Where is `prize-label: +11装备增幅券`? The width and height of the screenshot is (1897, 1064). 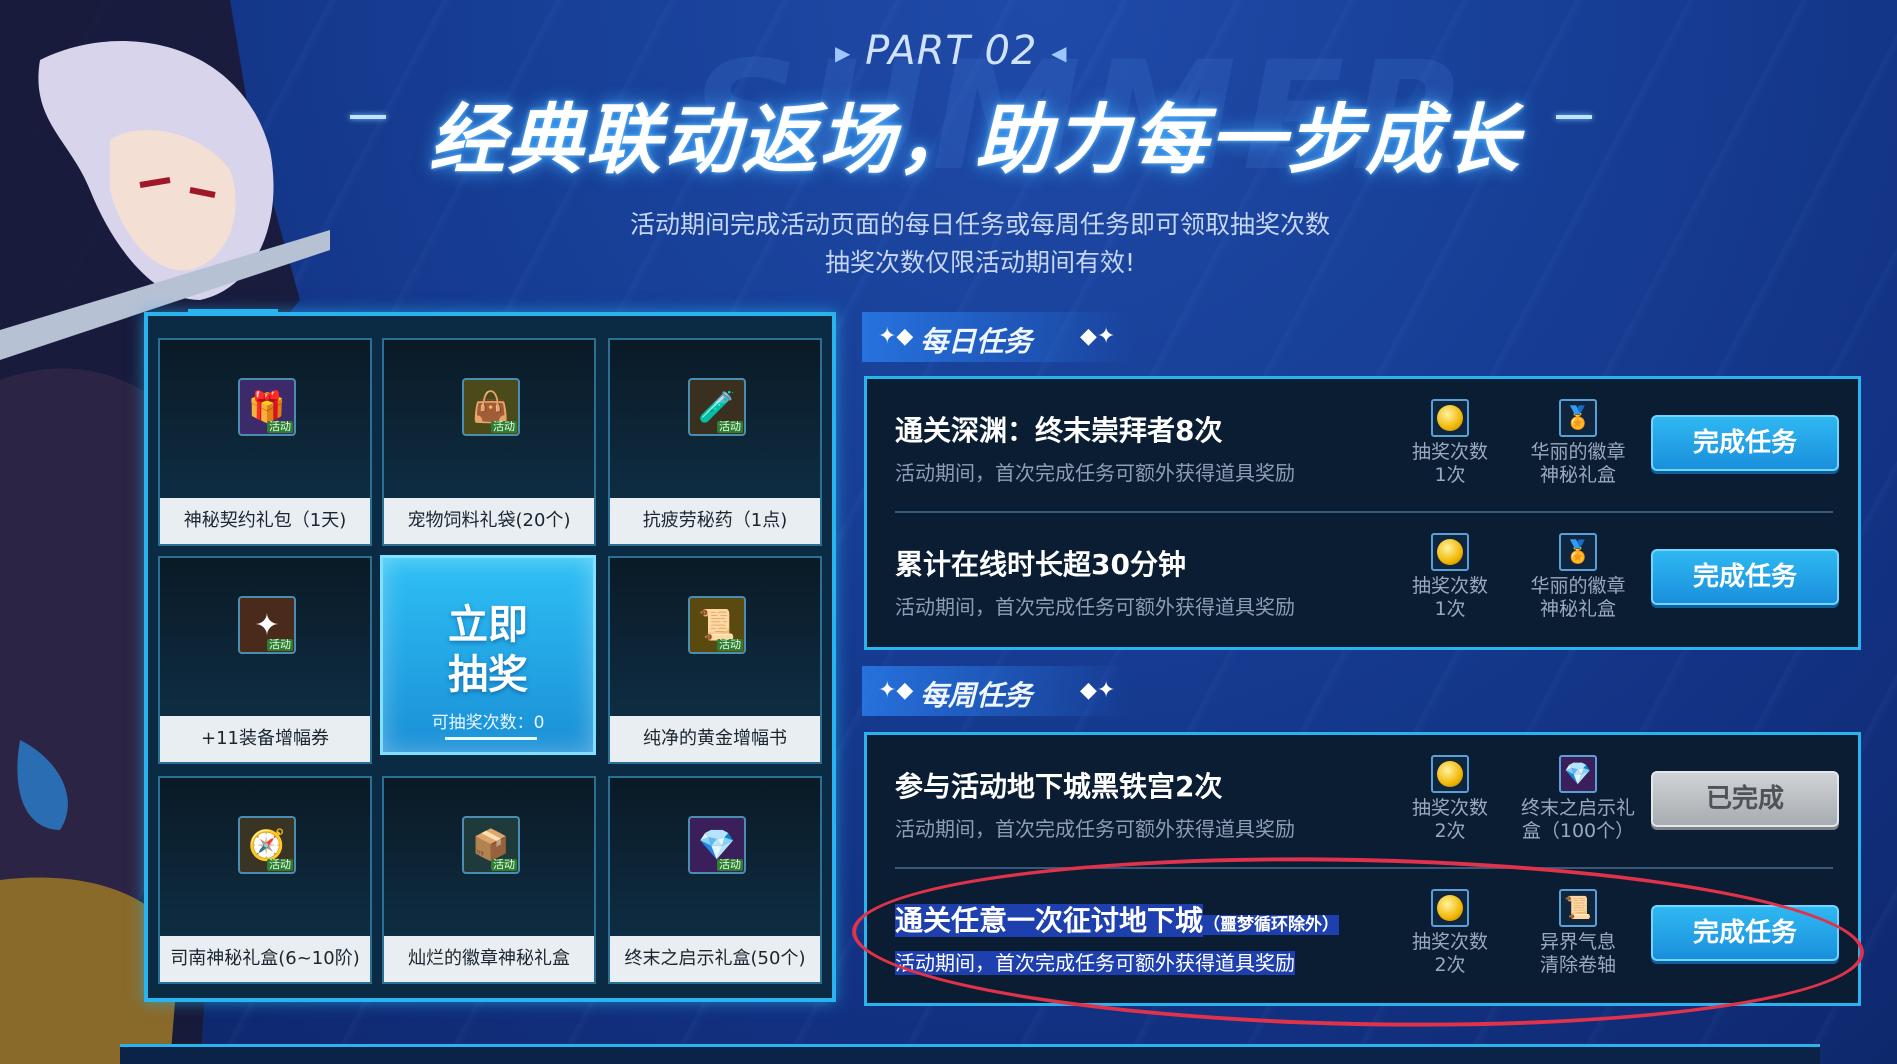 prize-label: +11装备增幅券 is located at coordinates (265, 739).